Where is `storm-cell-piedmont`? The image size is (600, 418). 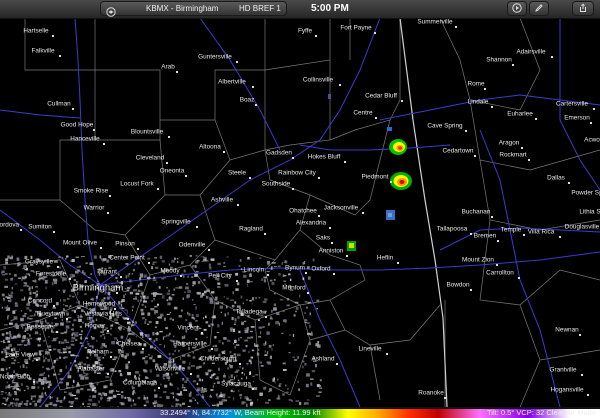
storm-cell-piedmont is located at coordinates (401, 181).